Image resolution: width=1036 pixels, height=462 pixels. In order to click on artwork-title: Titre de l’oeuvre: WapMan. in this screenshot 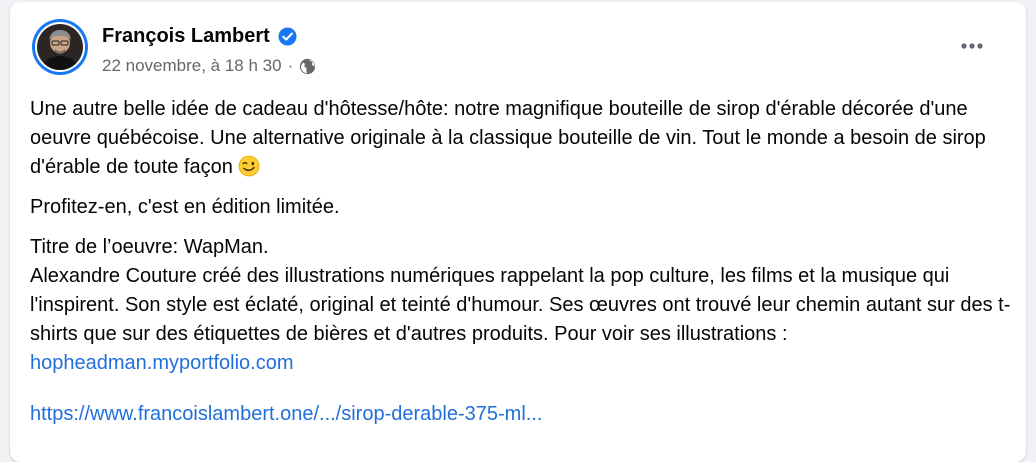, I will do `click(149, 247)`.